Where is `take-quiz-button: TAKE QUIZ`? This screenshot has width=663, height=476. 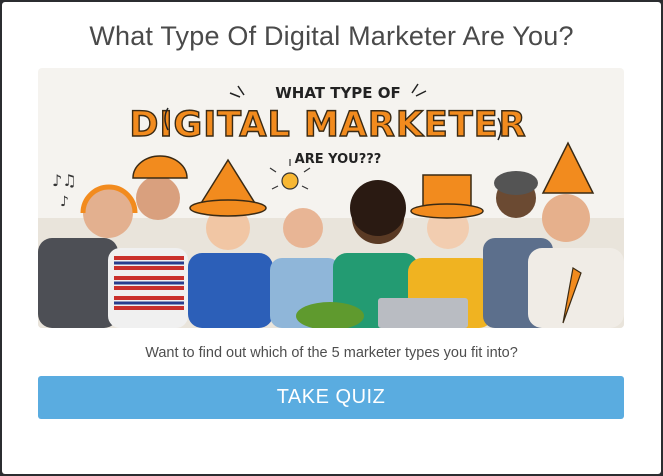
take-quiz-button: TAKE QUIZ is located at coordinates (331, 397).